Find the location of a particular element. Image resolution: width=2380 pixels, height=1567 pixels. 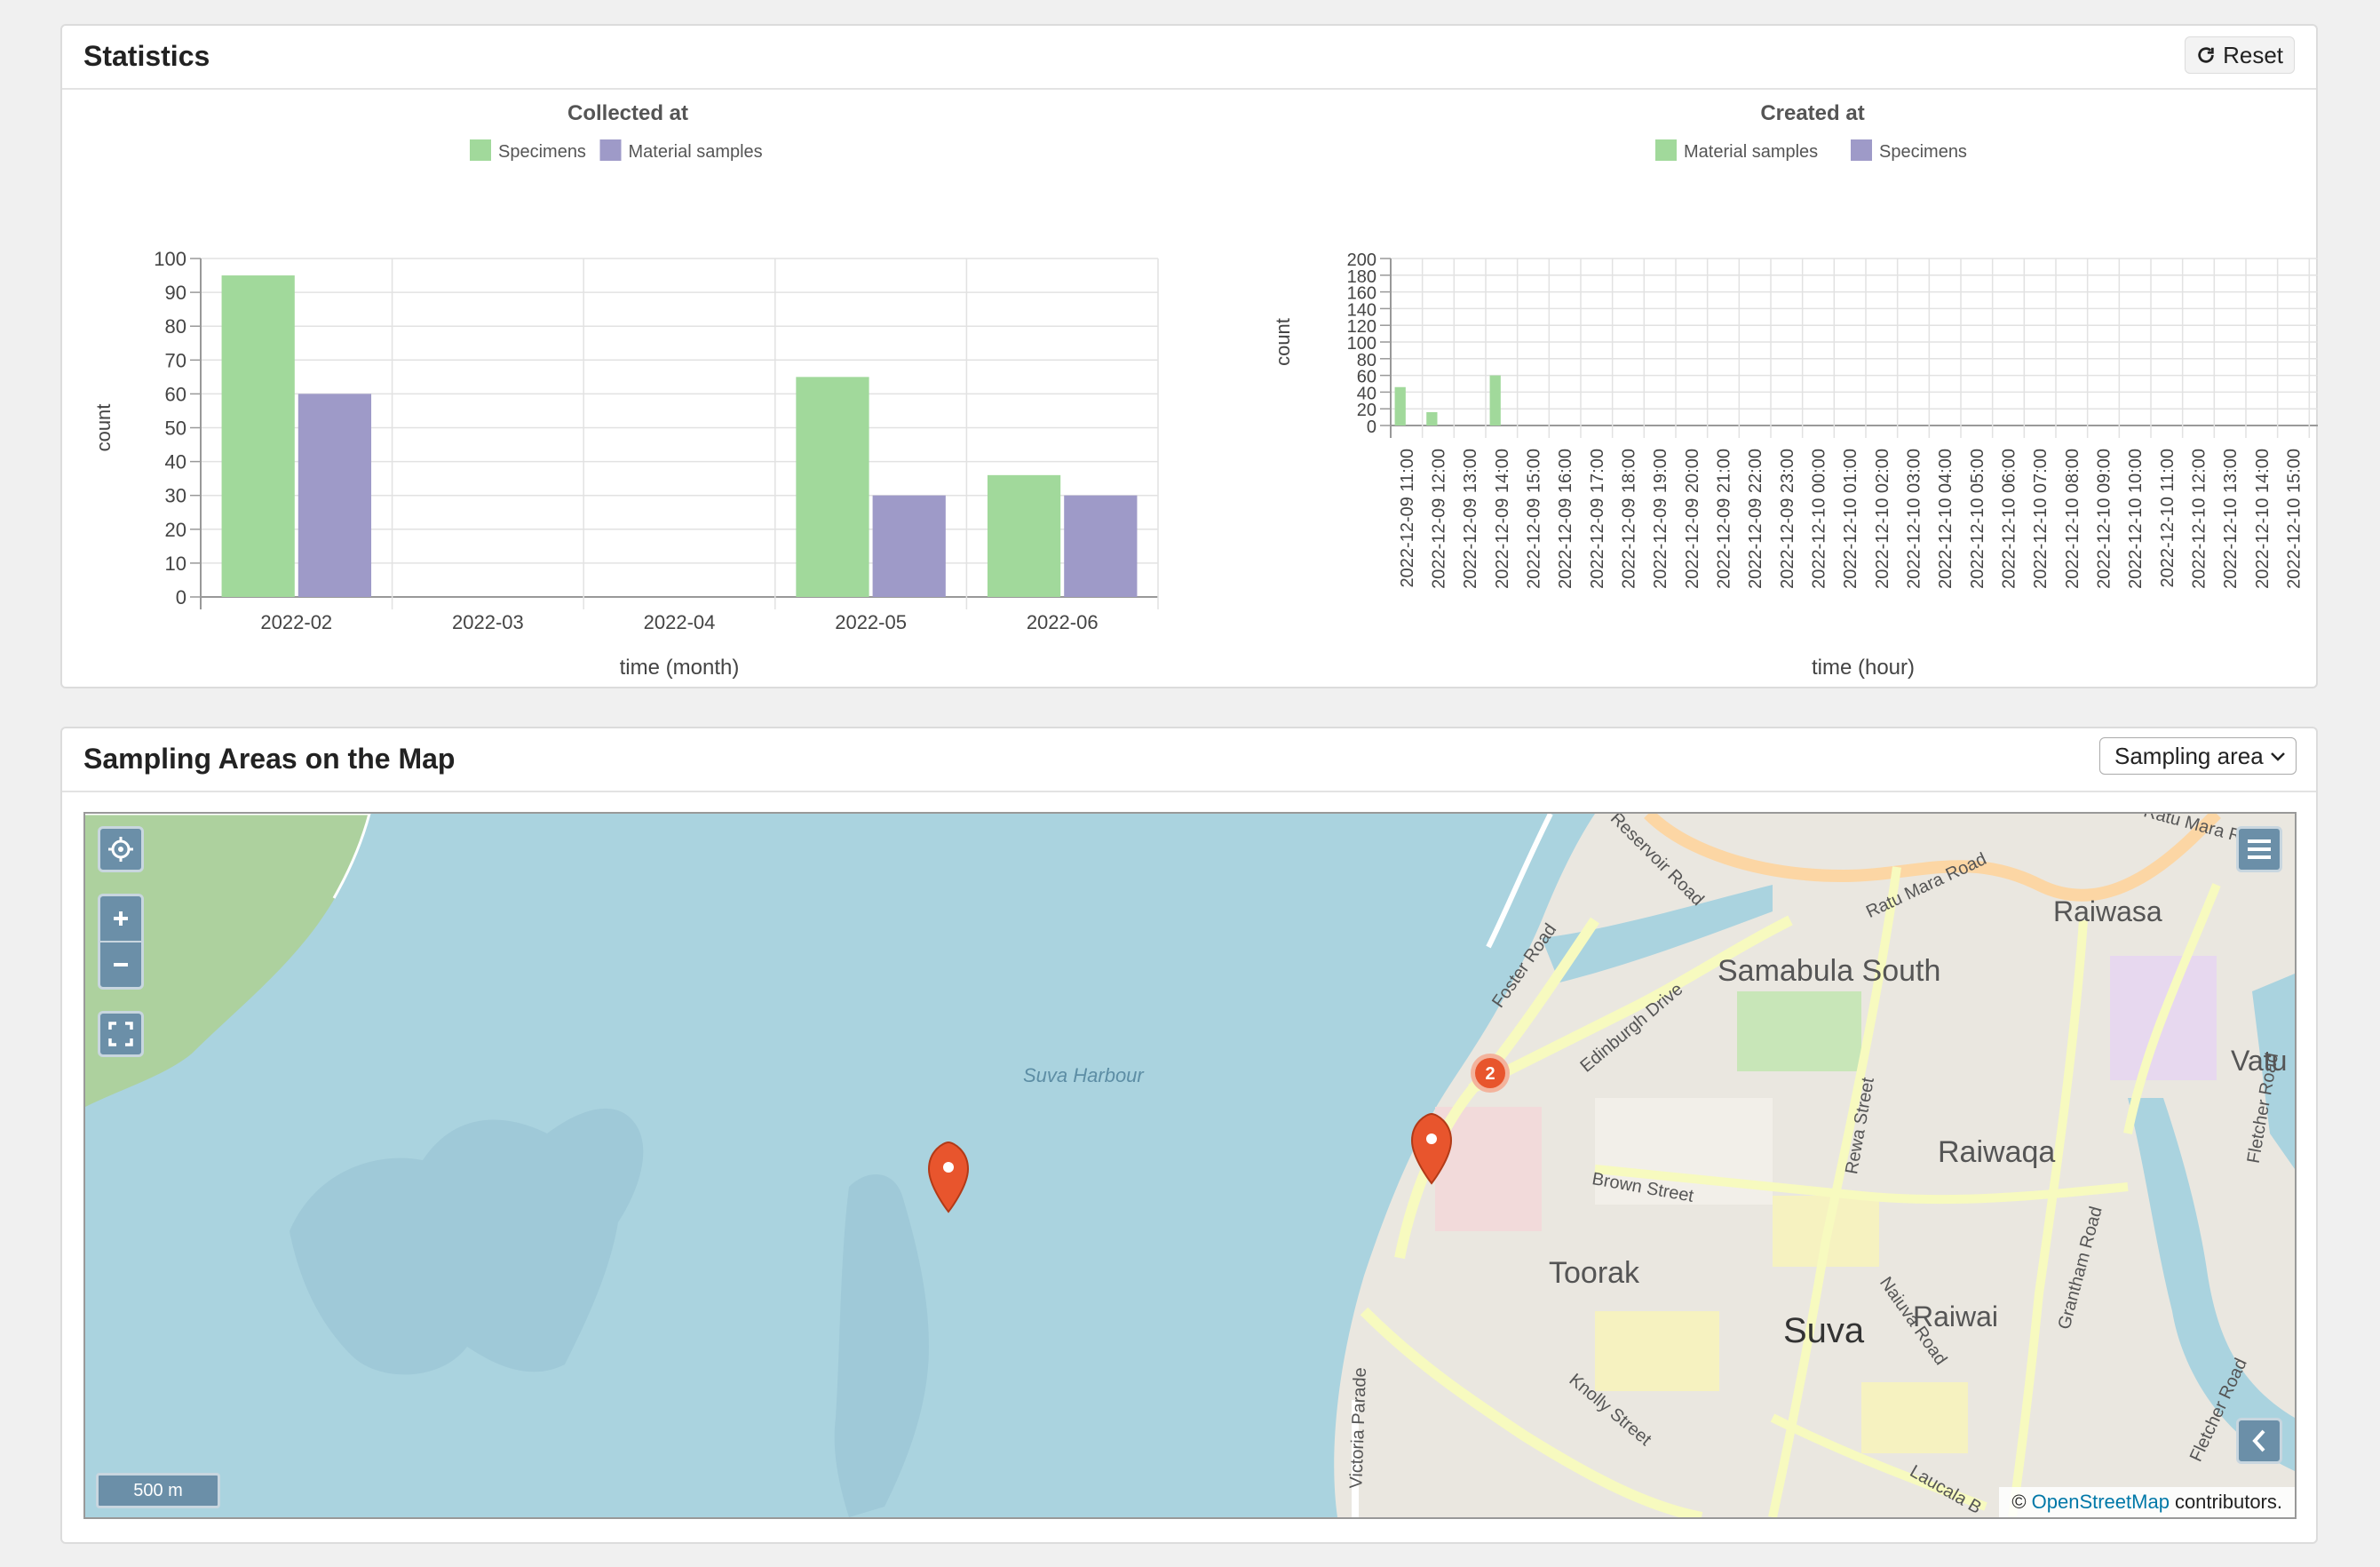

x-tick-label: 2022-04 is located at coordinates (680, 622).